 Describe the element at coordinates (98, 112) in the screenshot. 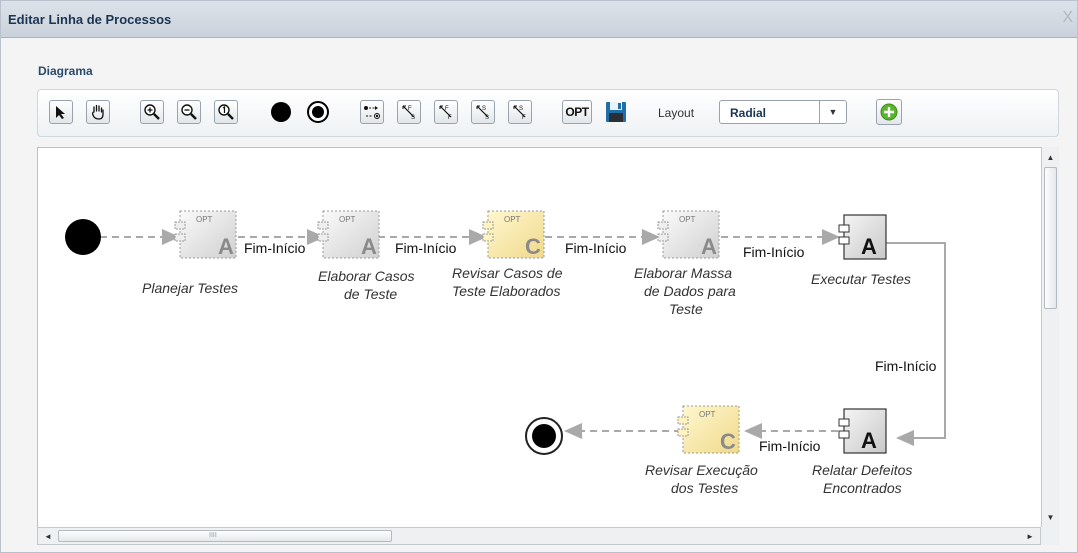

I see `pan-hand-icon` at that location.